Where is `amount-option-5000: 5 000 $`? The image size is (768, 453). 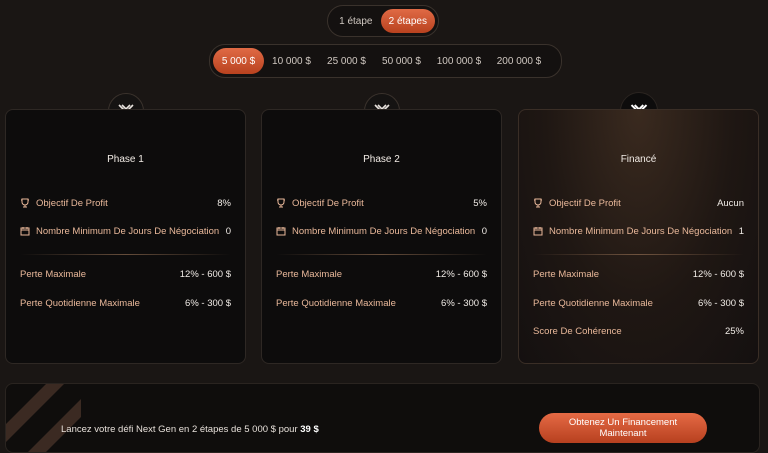
amount-option-5000: 5 000 $ is located at coordinates (238, 61).